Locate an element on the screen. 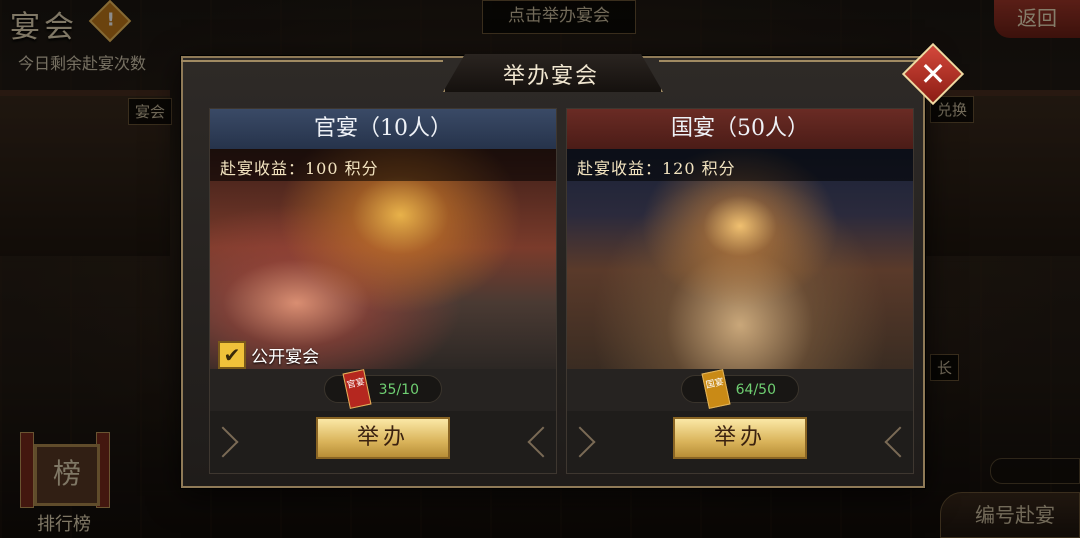 The width and height of the screenshot is (1080, 538). public-banquet-toggle: ✔ 公开宴会 is located at coordinates (268, 355).